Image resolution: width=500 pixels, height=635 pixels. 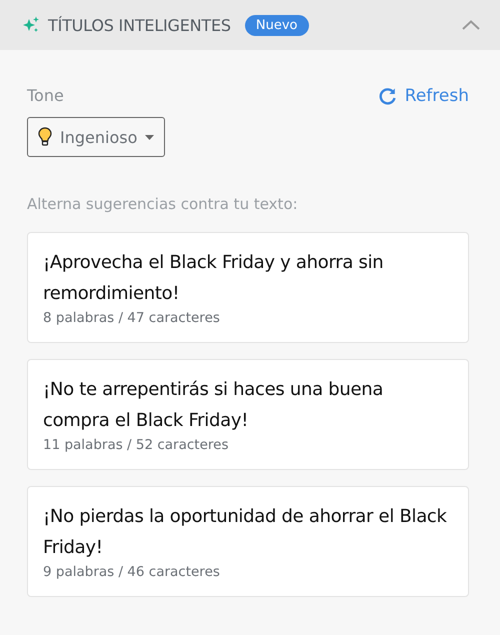 I want to click on lightbulb-icon, so click(x=45, y=137).